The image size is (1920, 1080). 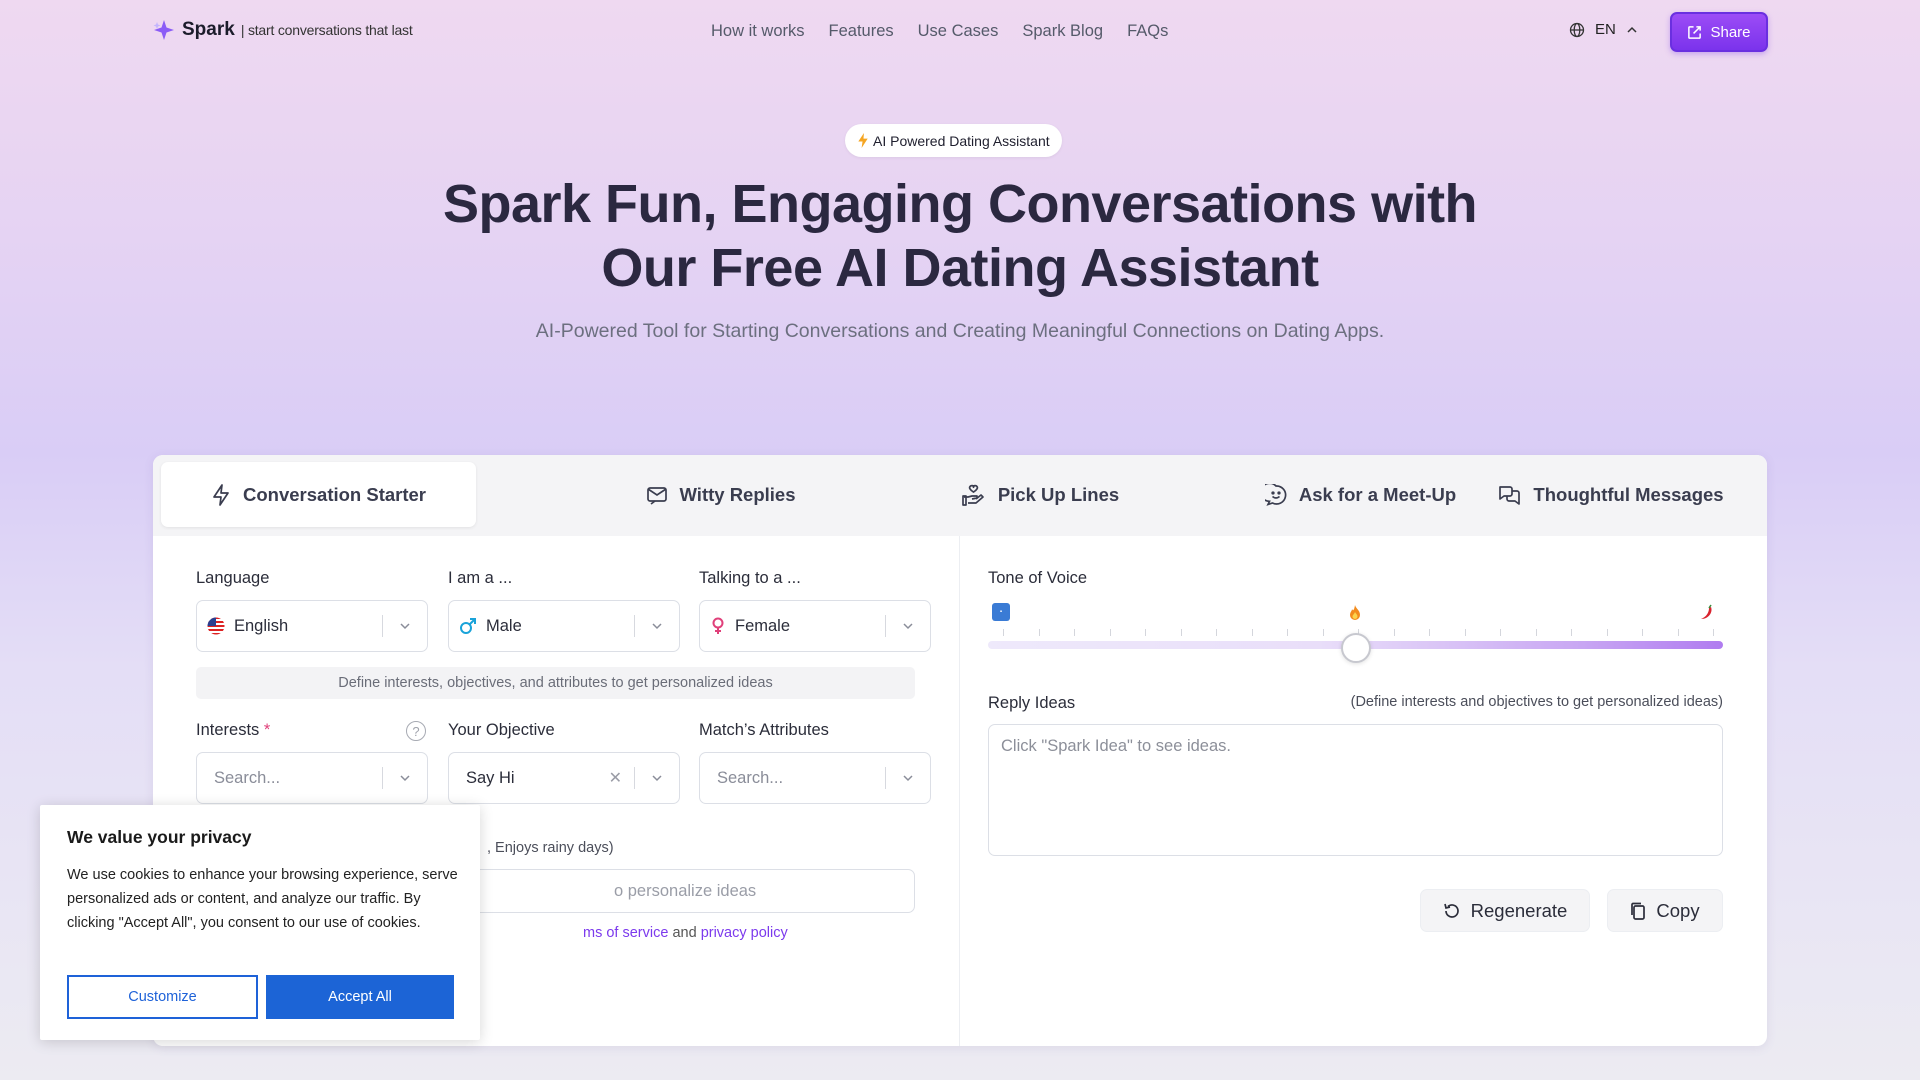 I want to click on match-gender-select: Female, so click(x=815, y=626).